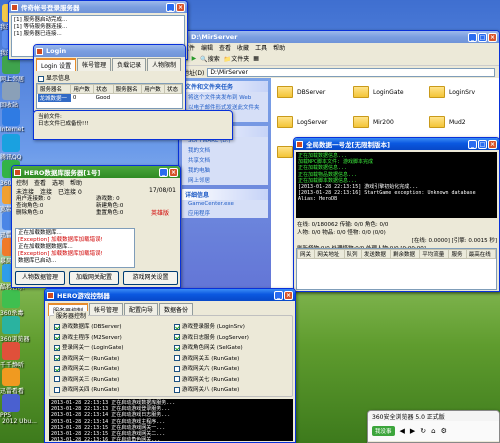  Describe the element at coordinates (113, 380) in the screenshot. I see `service-checkbox: 游戏网关三 (RunGate)` at that location.